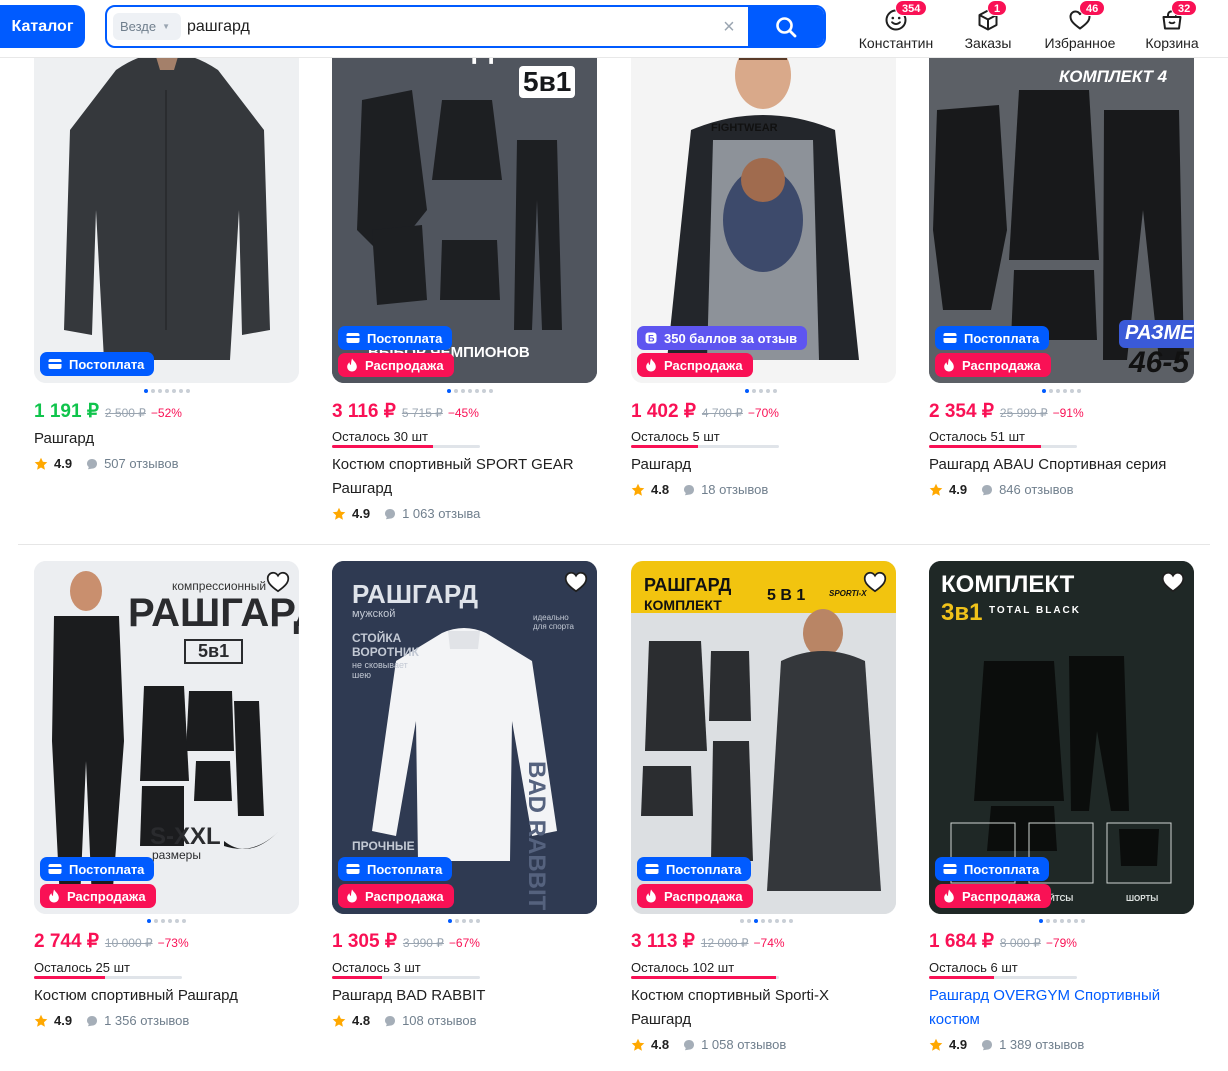 This screenshot has height=1071, width=1228. What do you see at coordinates (147, 26) in the screenshot?
I see `search-scope-select: Везде ▼` at bounding box center [147, 26].